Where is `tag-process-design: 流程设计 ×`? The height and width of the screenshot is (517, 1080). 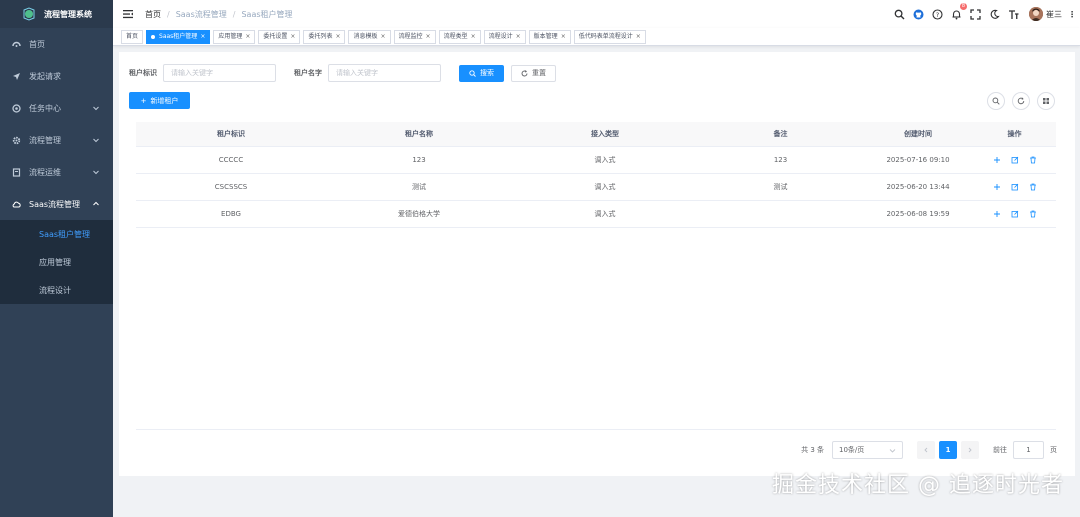 tag-process-design: 流程设计 × is located at coordinates (504, 36).